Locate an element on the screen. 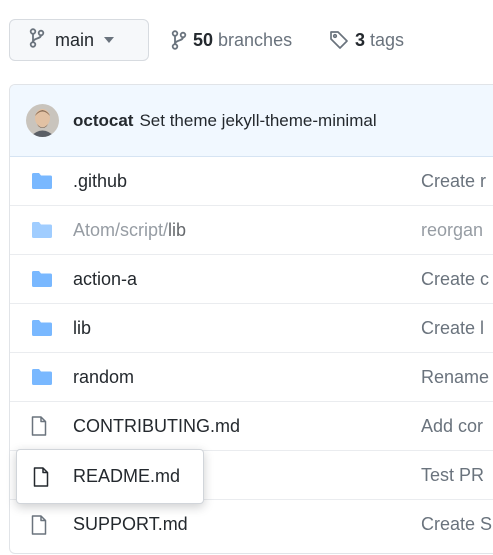 The width and height of the screenshot is (493, 555). file-row-atom-script-lib: Atom/script/lib reorgan is located at coordinates (251, 230).